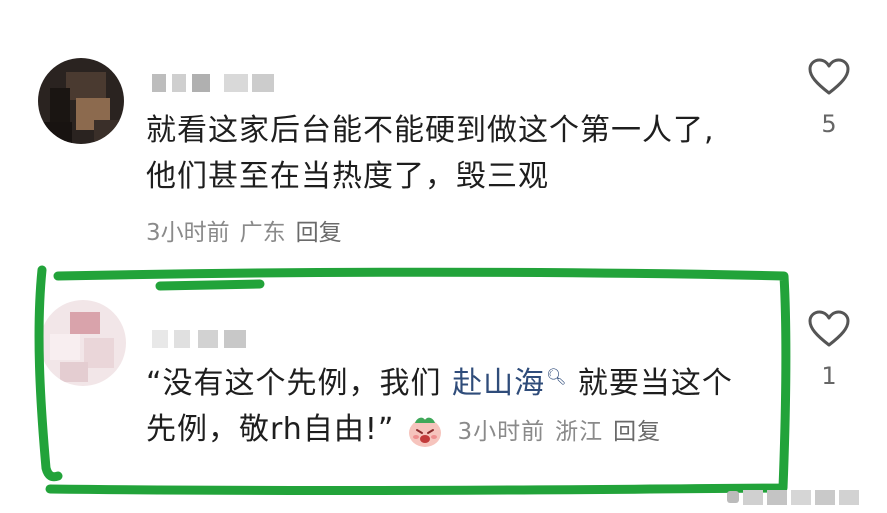  What do you see at coordinates (430, 130) in the screenshot?
I see `comment-line-1: 就看这家后台能不能硬到做这个第一人了,` at bounding box center [430, 130].